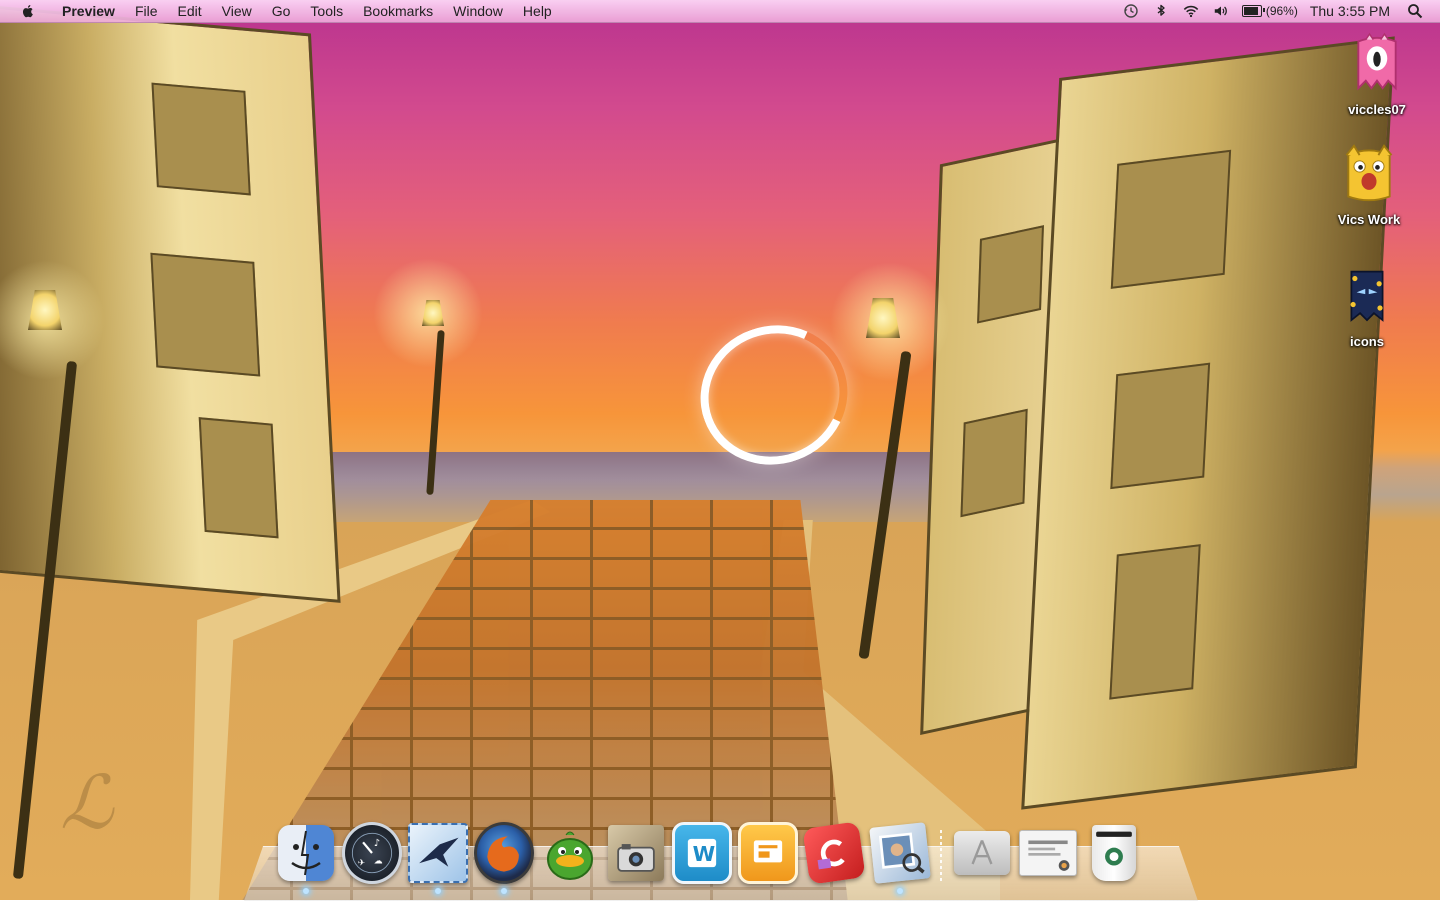 This screenshot has height=901, width=1440. What do you see at coordinates (1377, 63) in the screenshot?
I see `pink-monster-icon` at bounding box center [1377, 63].